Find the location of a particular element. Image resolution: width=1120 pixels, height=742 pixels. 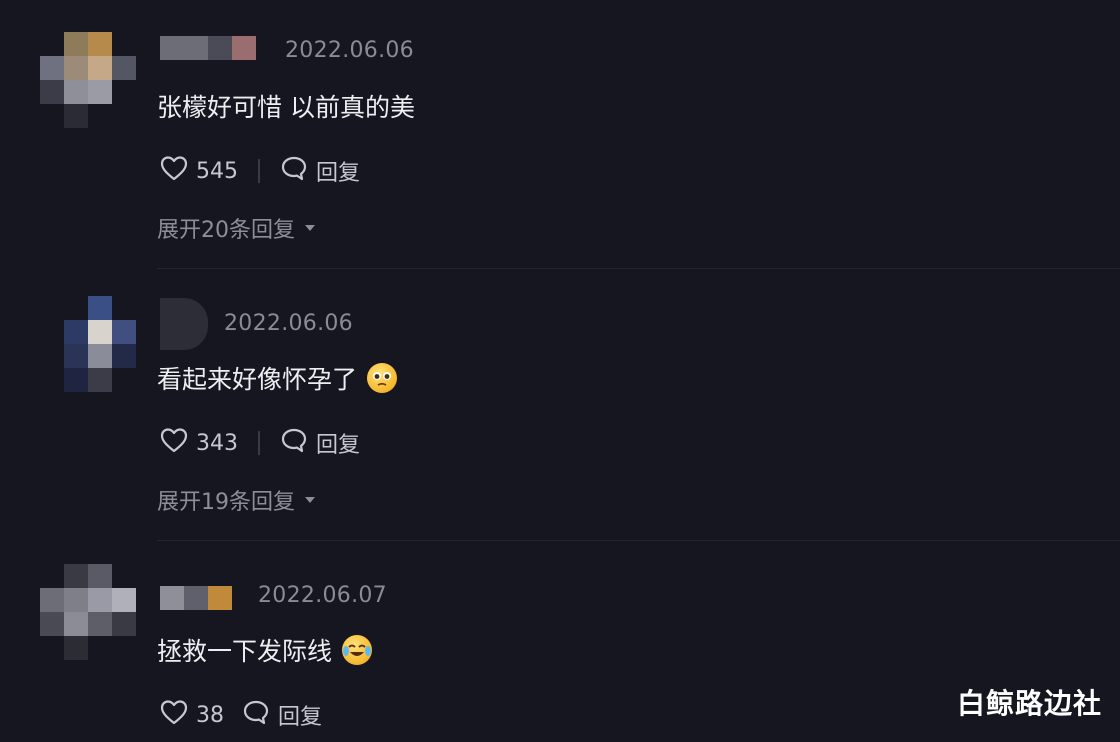

expand-replies-button: 展开19条回复 is located at coordinates (236, 500).